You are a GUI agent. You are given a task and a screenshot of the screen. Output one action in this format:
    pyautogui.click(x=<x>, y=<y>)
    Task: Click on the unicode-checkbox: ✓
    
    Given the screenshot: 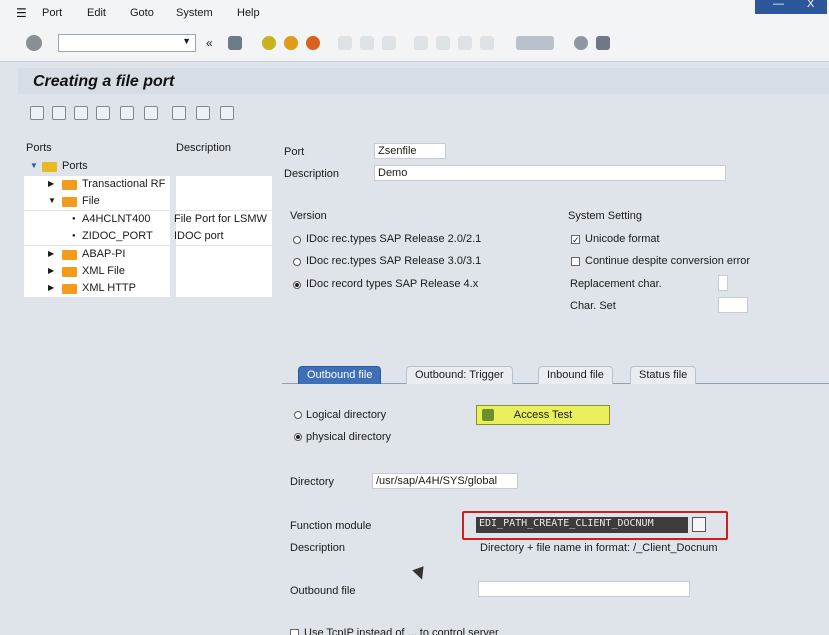 What is the action you would take?
    pyautogui.click(x=575, y=240)
    